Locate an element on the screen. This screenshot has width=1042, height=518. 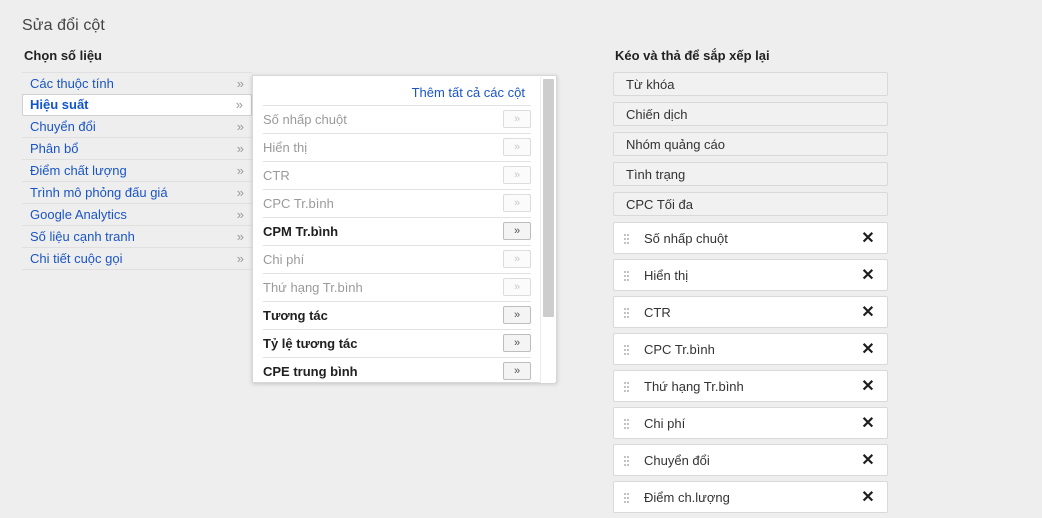
metric-row: Tương tác » is located at coordinates (397, 316).